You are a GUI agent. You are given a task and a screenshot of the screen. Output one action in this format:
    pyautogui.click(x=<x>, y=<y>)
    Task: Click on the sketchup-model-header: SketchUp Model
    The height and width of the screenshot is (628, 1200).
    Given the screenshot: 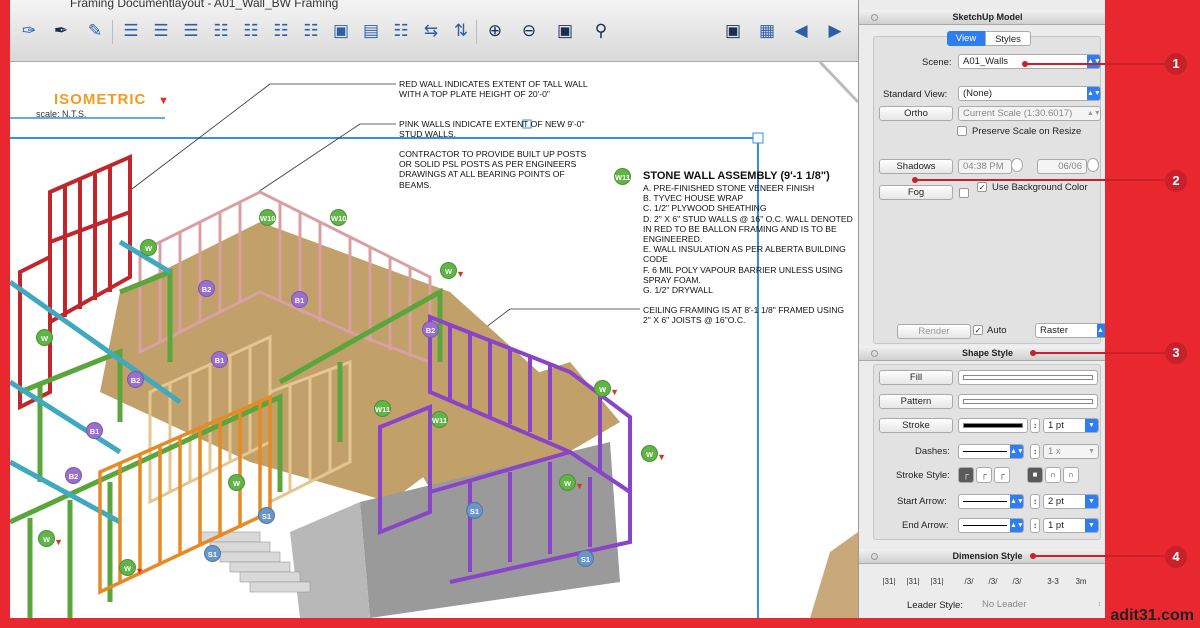 What is the action you would take?
    pyautogui.click(x=982, y=17)
    